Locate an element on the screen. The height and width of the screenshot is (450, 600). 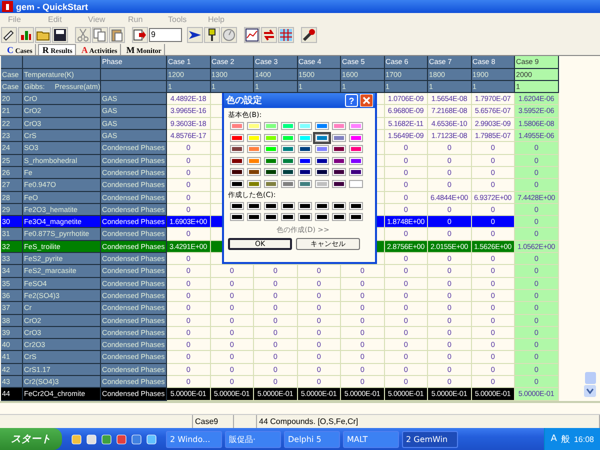
copy-icon is located at coordinates (100, 34).